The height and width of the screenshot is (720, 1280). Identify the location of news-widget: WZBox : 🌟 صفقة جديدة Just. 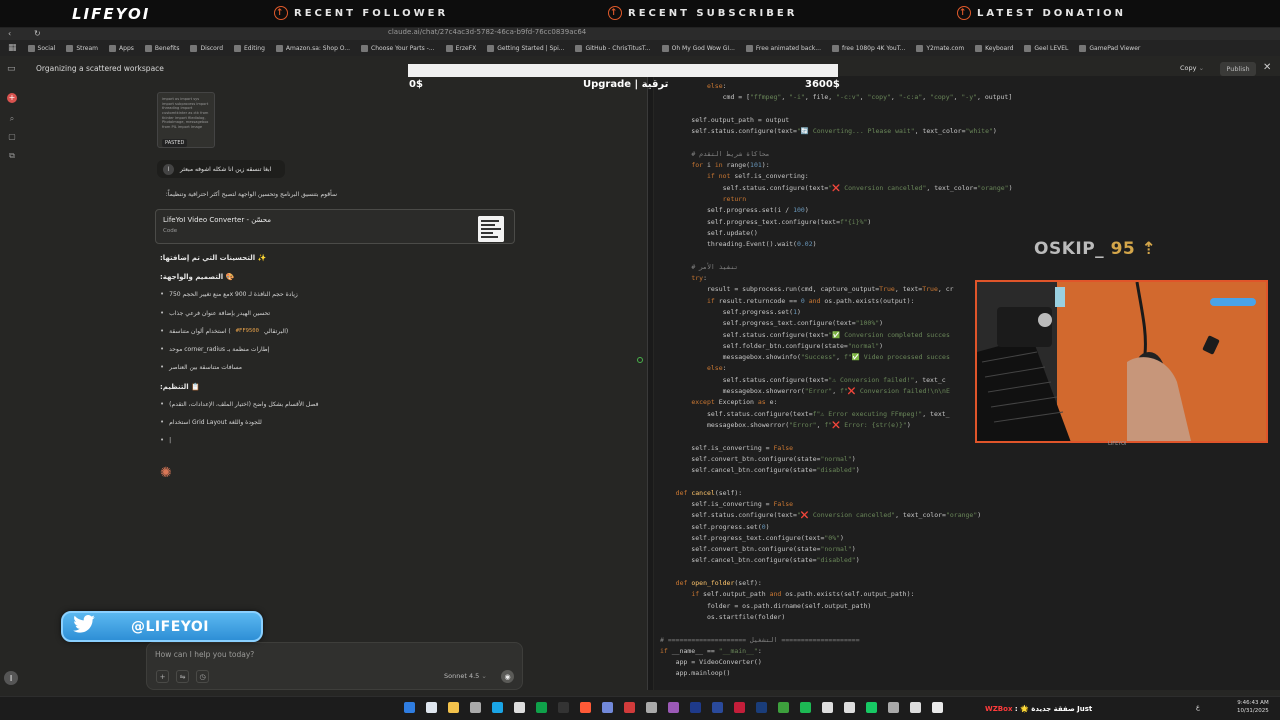
(1038, 709).